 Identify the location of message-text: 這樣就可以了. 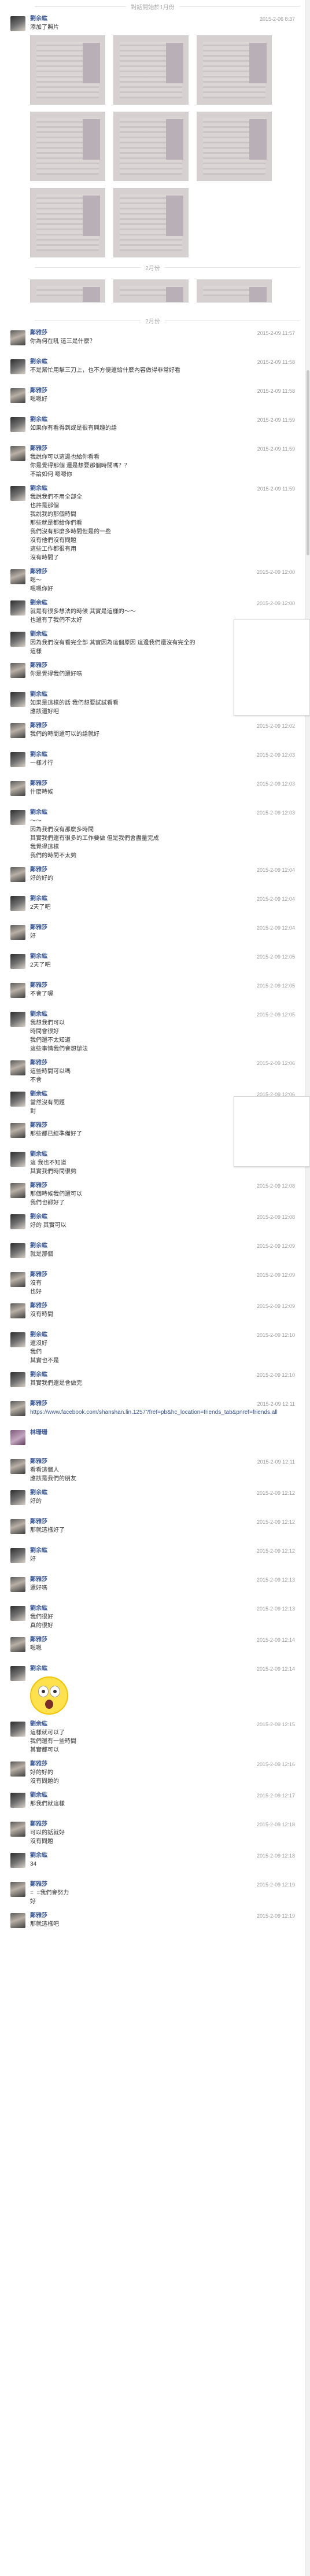
(47, 1733).